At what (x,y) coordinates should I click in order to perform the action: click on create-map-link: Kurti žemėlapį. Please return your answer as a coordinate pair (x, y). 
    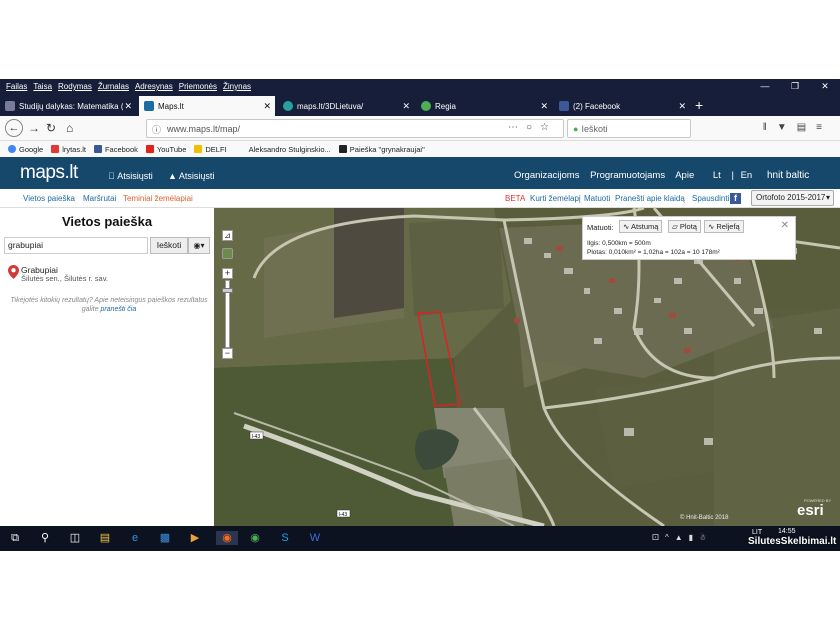
    Looking at the image, I should click on (555, 198).